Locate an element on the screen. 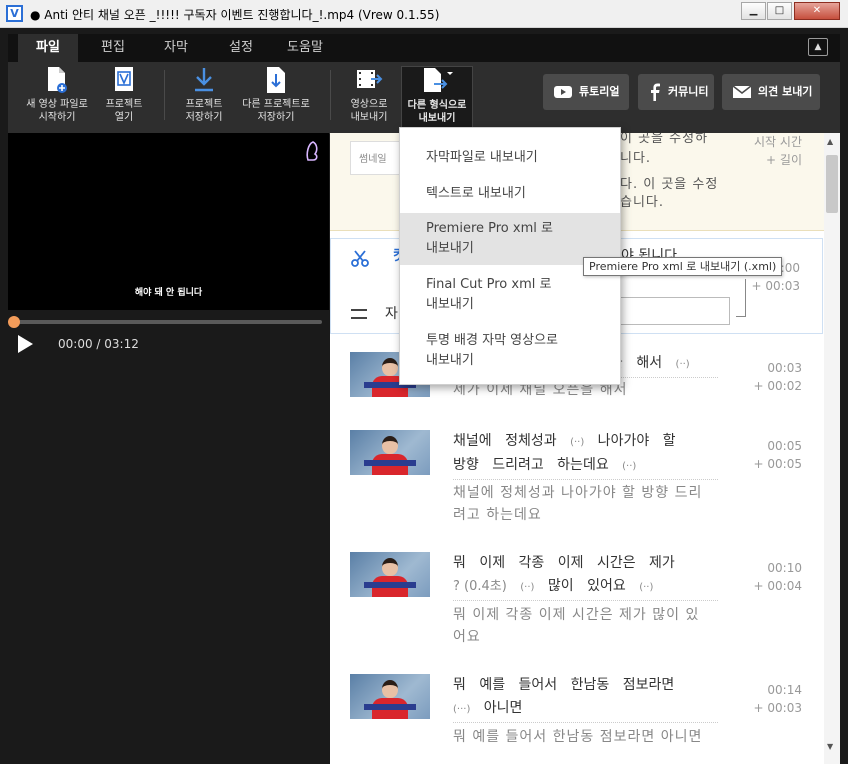 Image resolution: width=848 pixels, height=764 pixels. save-project-button: 프로젝트 저장하기 is located at coordinates (204, 97).